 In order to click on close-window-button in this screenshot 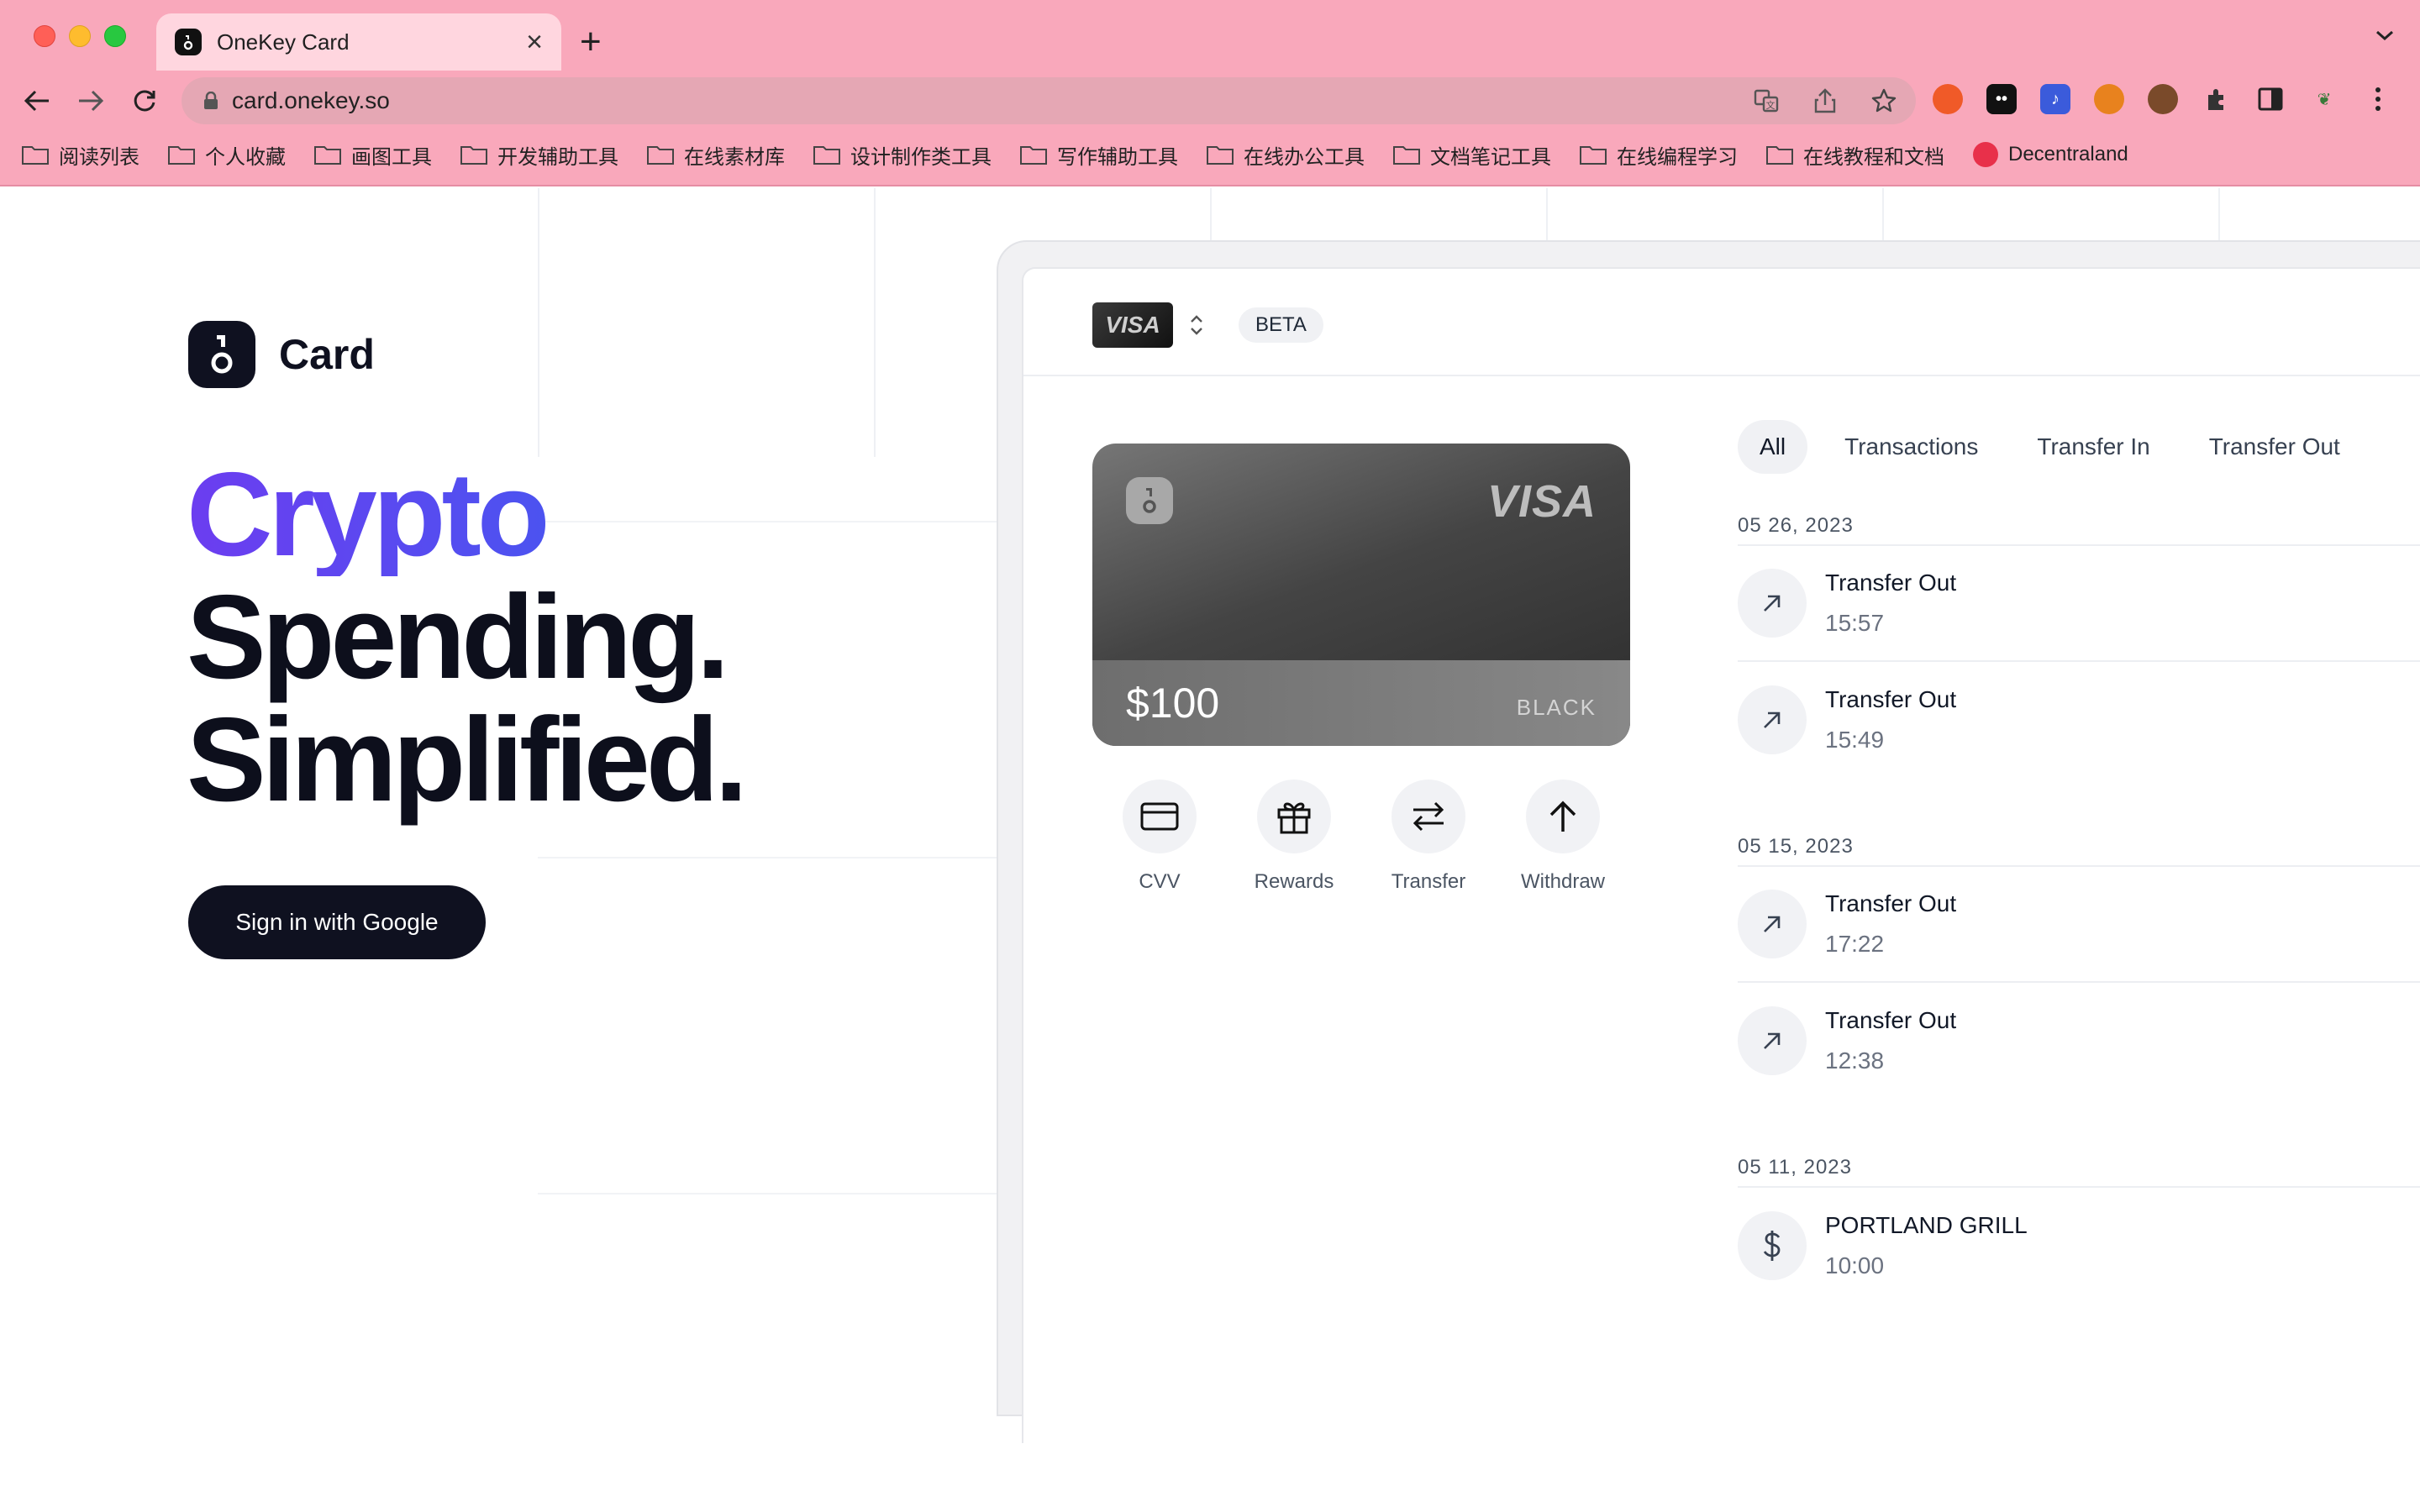, I will do `click(44, 36)`.